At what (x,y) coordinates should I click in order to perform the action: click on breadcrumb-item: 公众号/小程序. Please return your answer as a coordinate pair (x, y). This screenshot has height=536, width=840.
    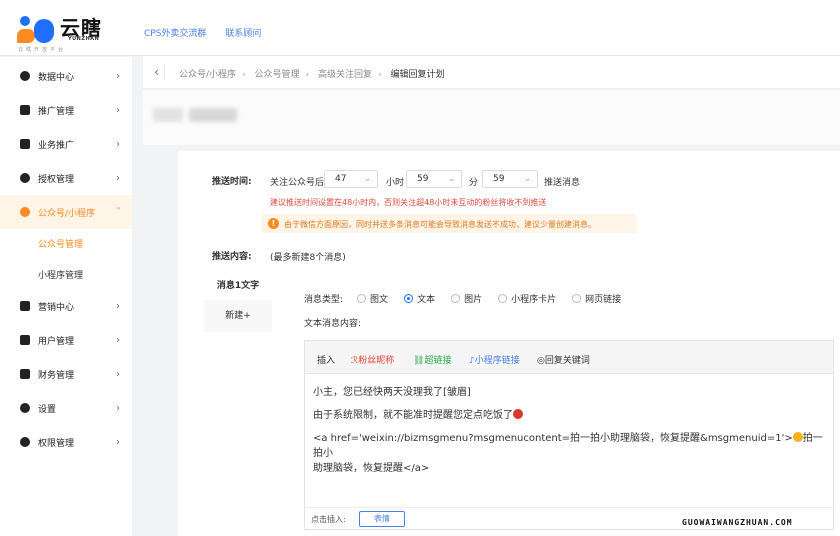
    Looking at the image, I should click on (207, 75).